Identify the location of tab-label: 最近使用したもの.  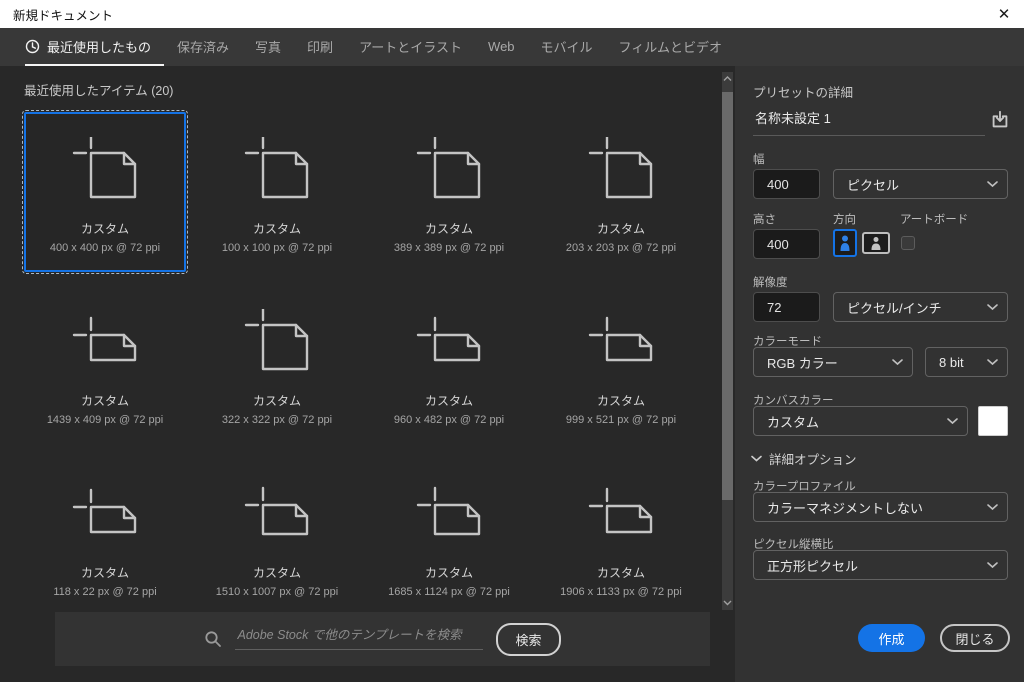
(99, 47).